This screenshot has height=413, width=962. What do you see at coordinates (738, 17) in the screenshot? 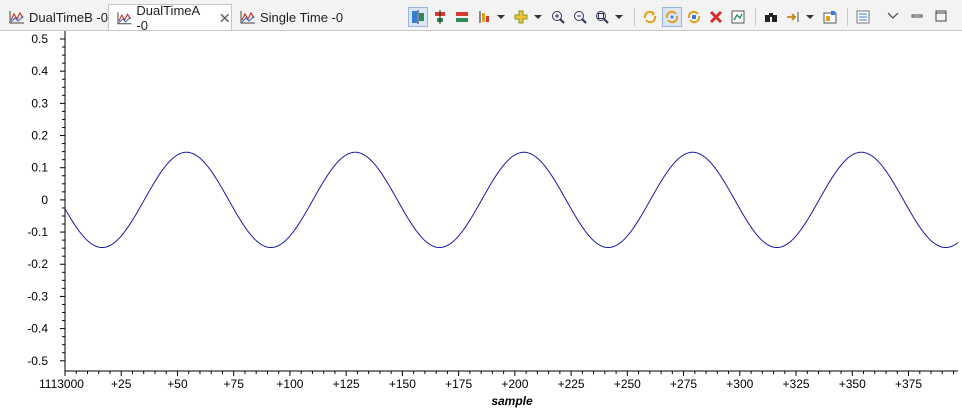
I see `graph-properties-icon` at bounding box center [738, 17].